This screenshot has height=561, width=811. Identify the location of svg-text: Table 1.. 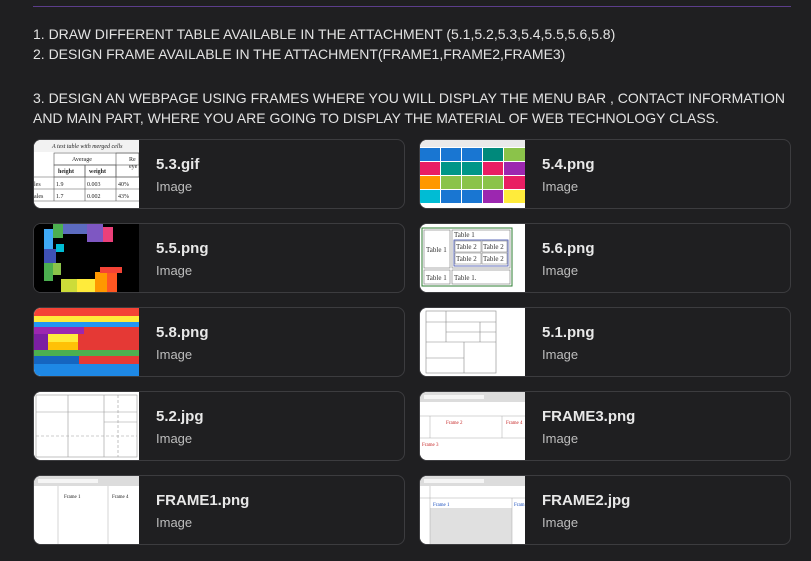
(465, 278).